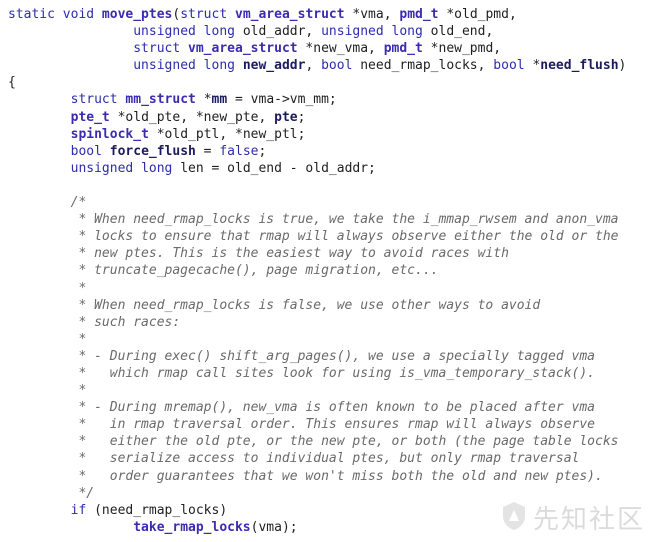 This screenshot has height=542, width=659. I want to click on code-token: *old_ptl, *new_ptl;, so click(227, 134).